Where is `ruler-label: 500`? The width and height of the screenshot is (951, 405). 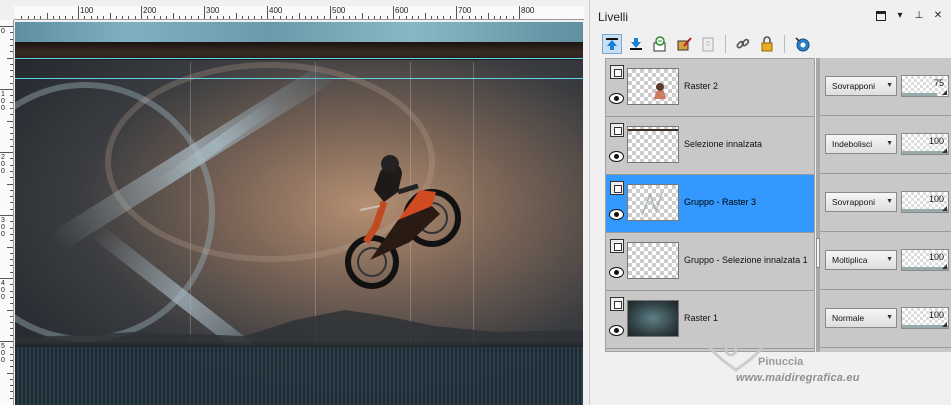
ruler-label: 500 is located at coordinates (3, 353).